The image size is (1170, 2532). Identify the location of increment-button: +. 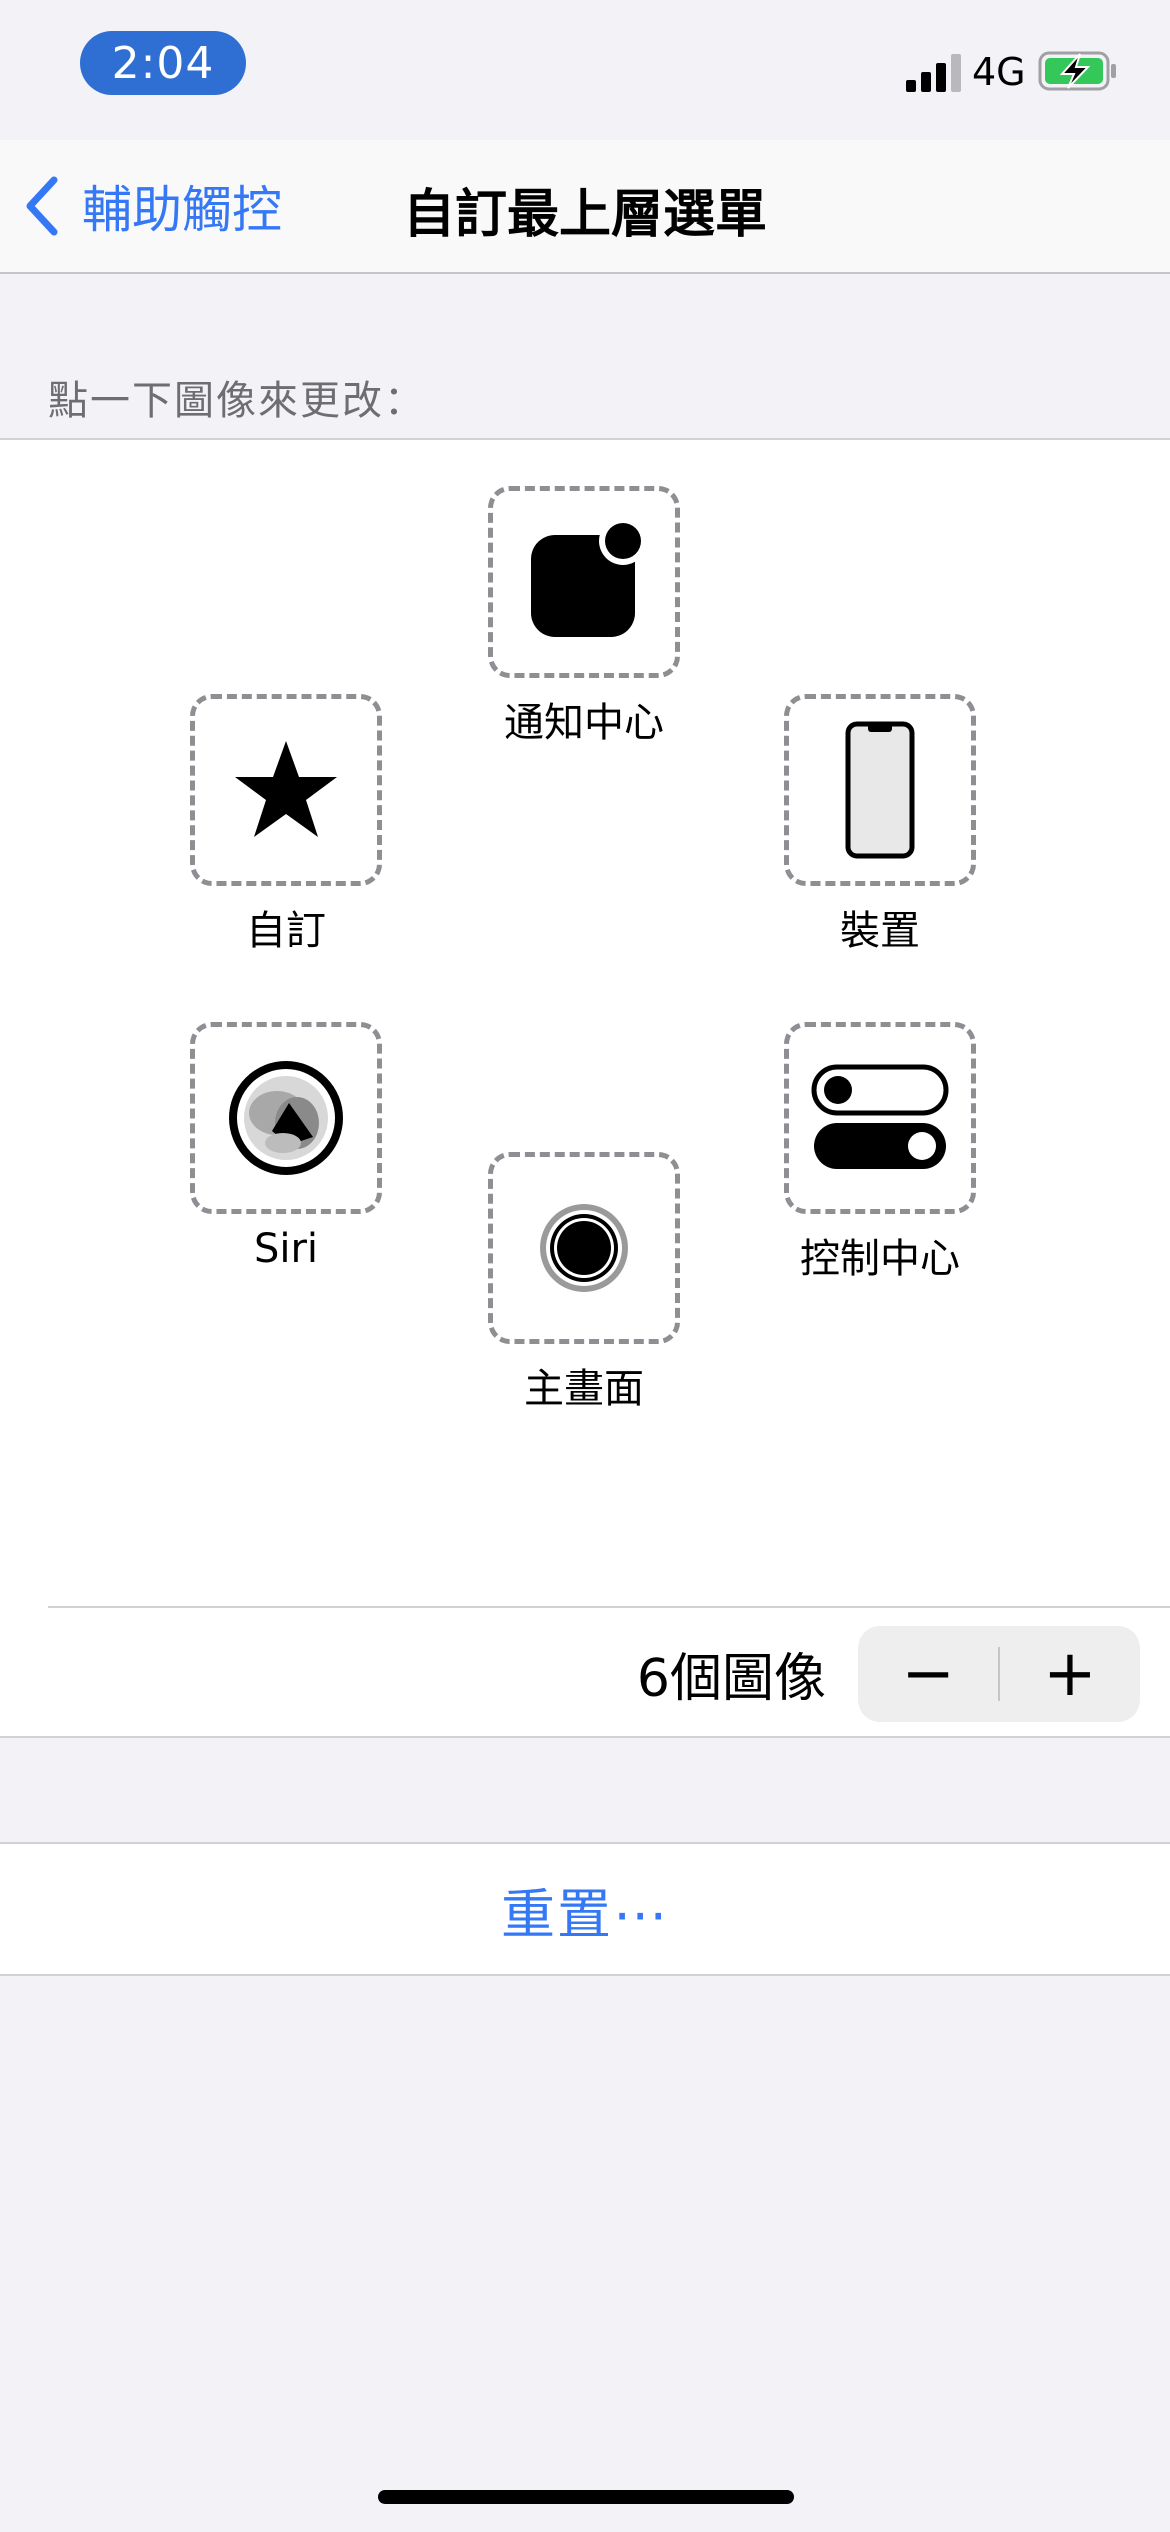
(1070, 1674).